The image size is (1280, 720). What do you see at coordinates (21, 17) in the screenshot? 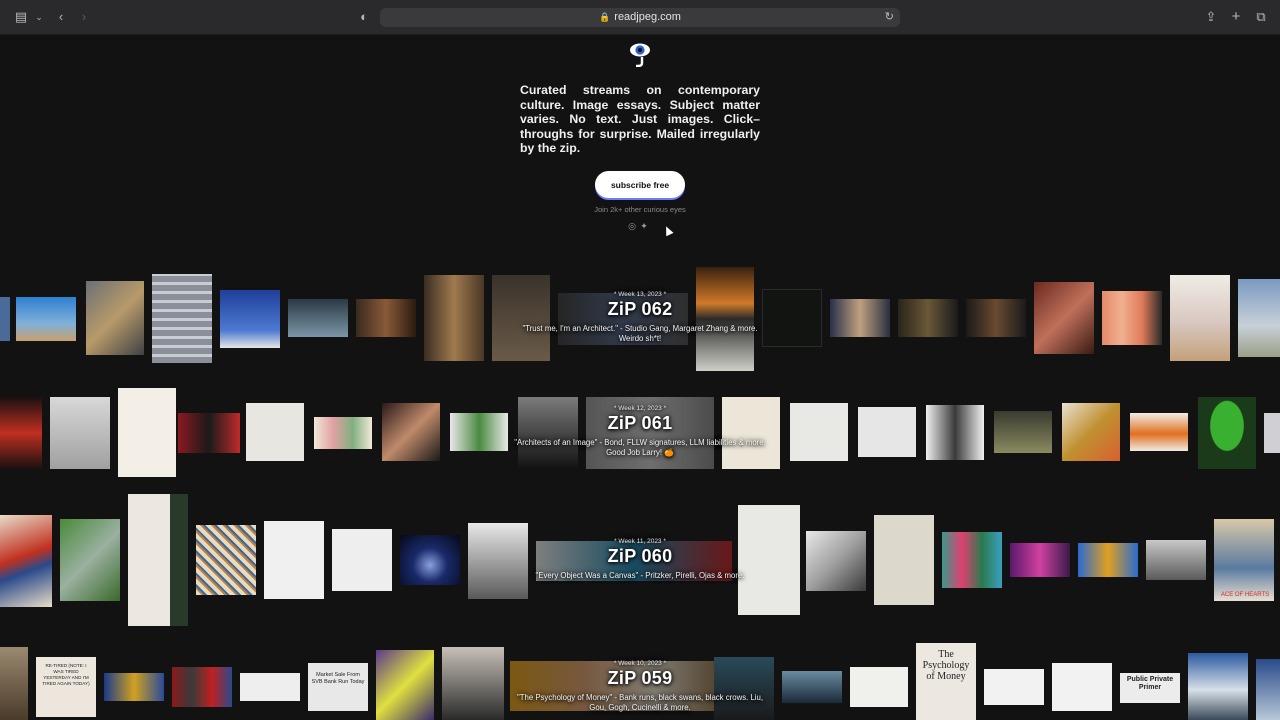
I see `sidebar-icon: ▤` at bounding box center [21, 17].